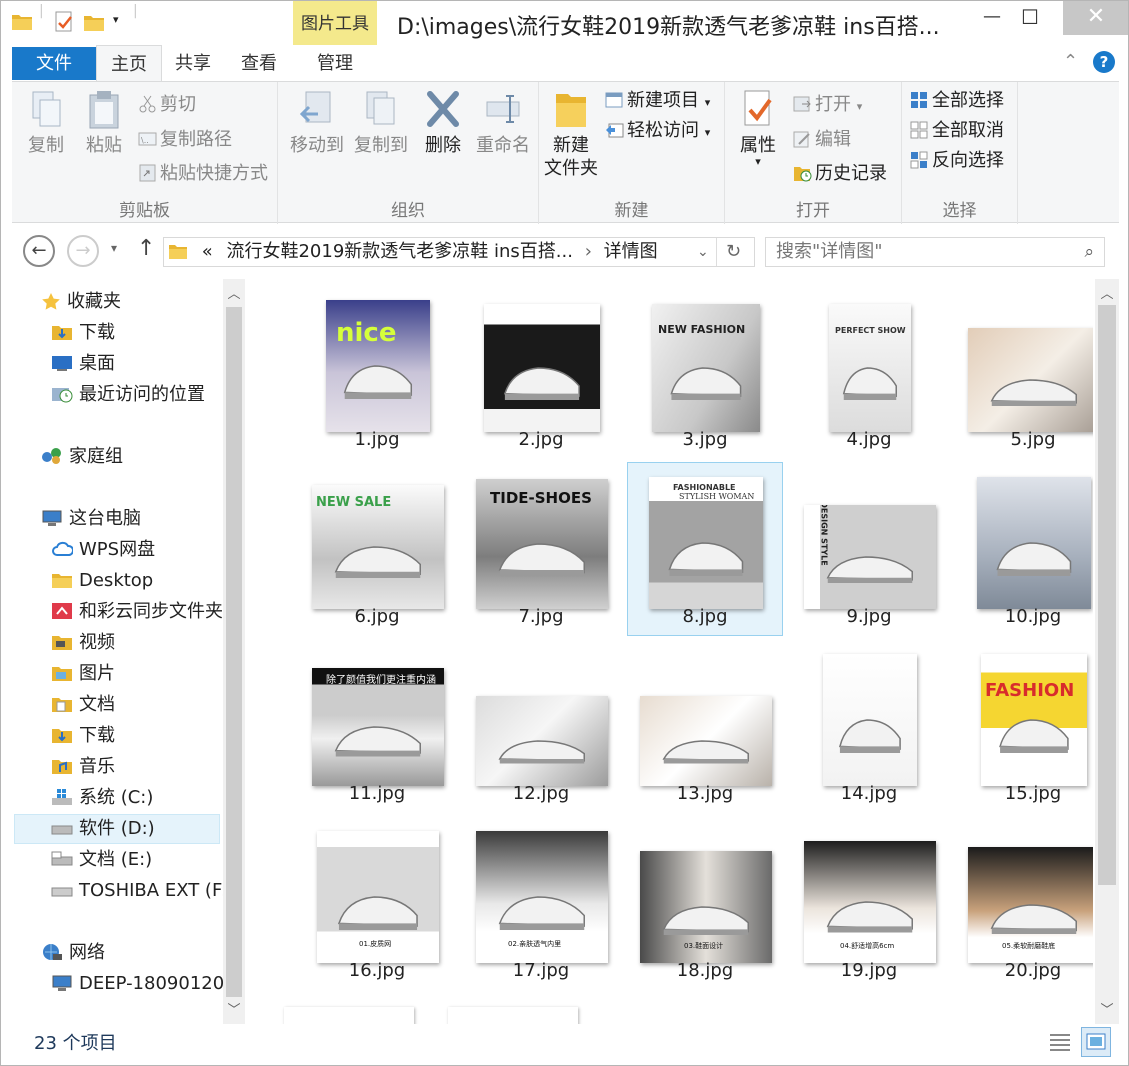  What do you see at coordinates (114, 248) in the screenshot?
I see `recent-locations-dropdown-icon: ▾` at bounding box center [114, 248].